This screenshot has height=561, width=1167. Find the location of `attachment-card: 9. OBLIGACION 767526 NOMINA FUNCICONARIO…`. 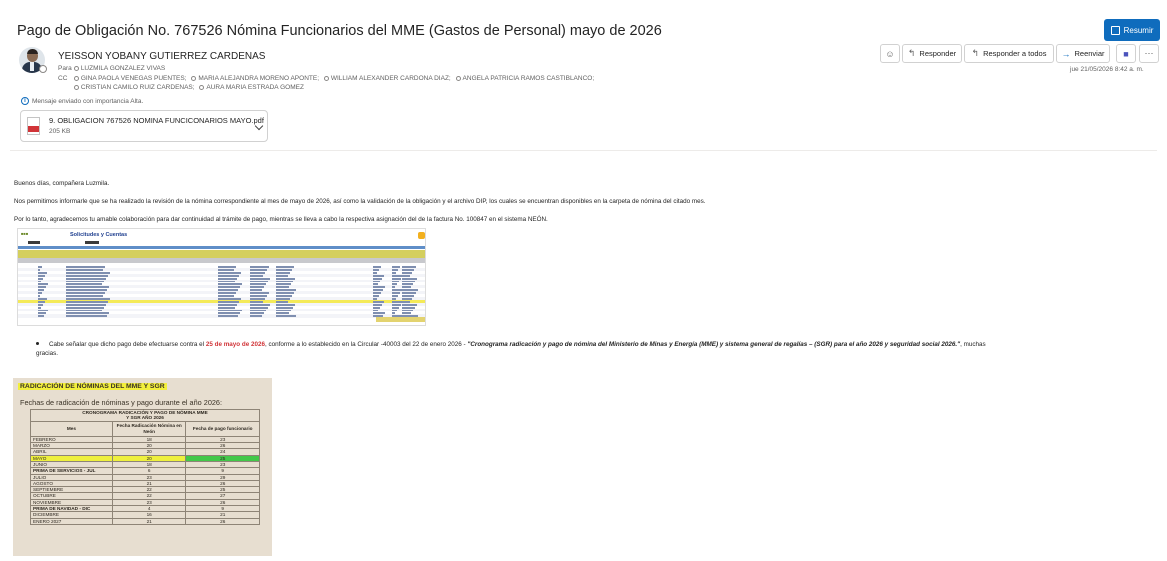

attachment-card: 9. OBLIGACION 767526 NOMINA FUNCICONARIO… is located at coordinates (144, 126).